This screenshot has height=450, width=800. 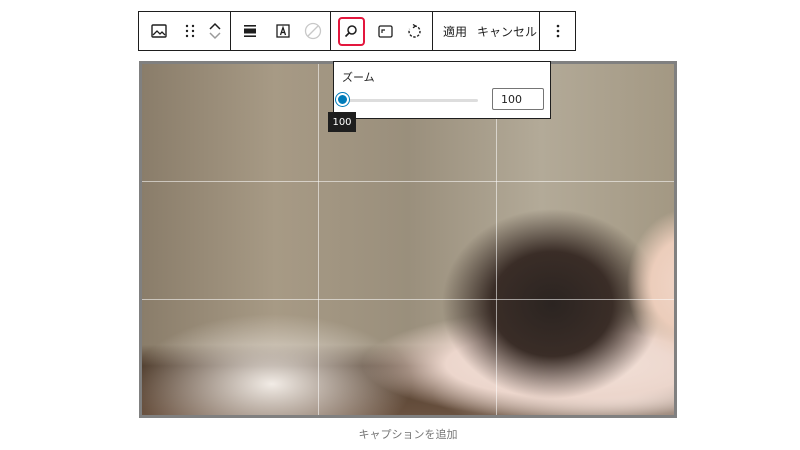 I want to click on zoom-button, so click(x=351, y=31).